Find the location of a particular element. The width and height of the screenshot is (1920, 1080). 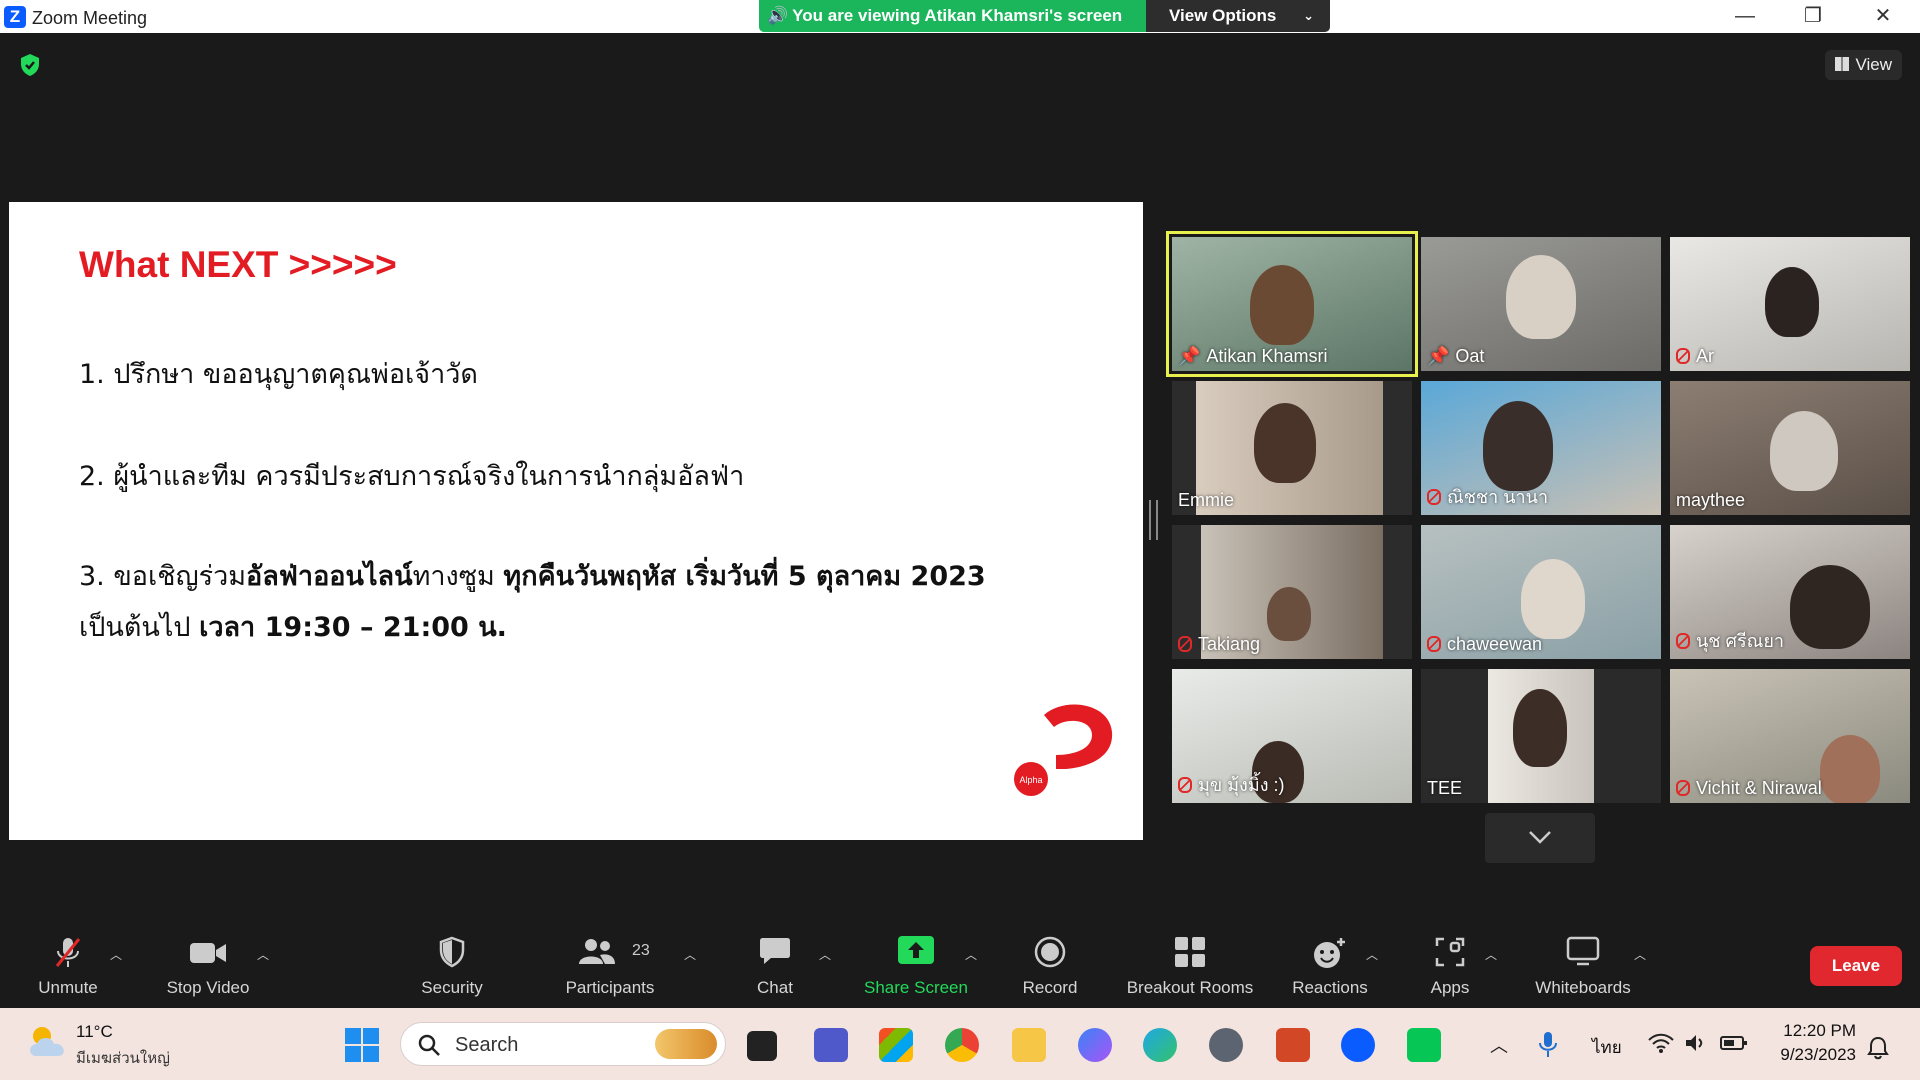

gallery-view-icon is located at coordinates (1842, 64).